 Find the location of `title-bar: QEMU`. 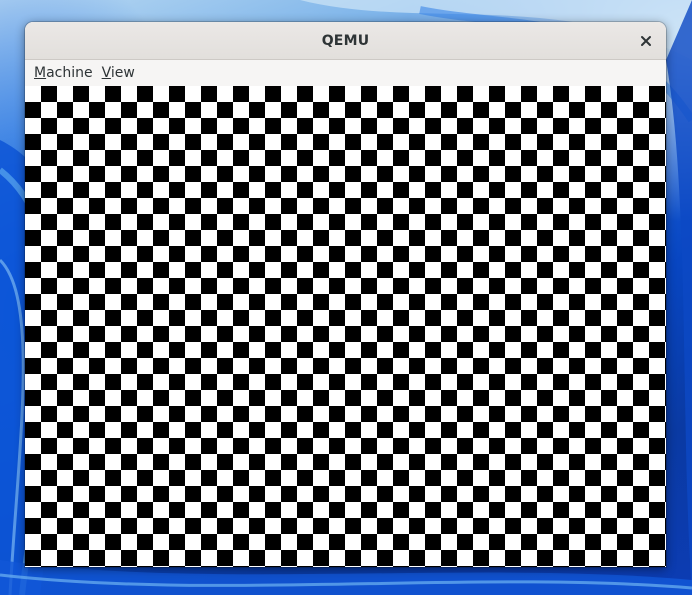

title-bar: QEMU is located at coordinates (345, 41).